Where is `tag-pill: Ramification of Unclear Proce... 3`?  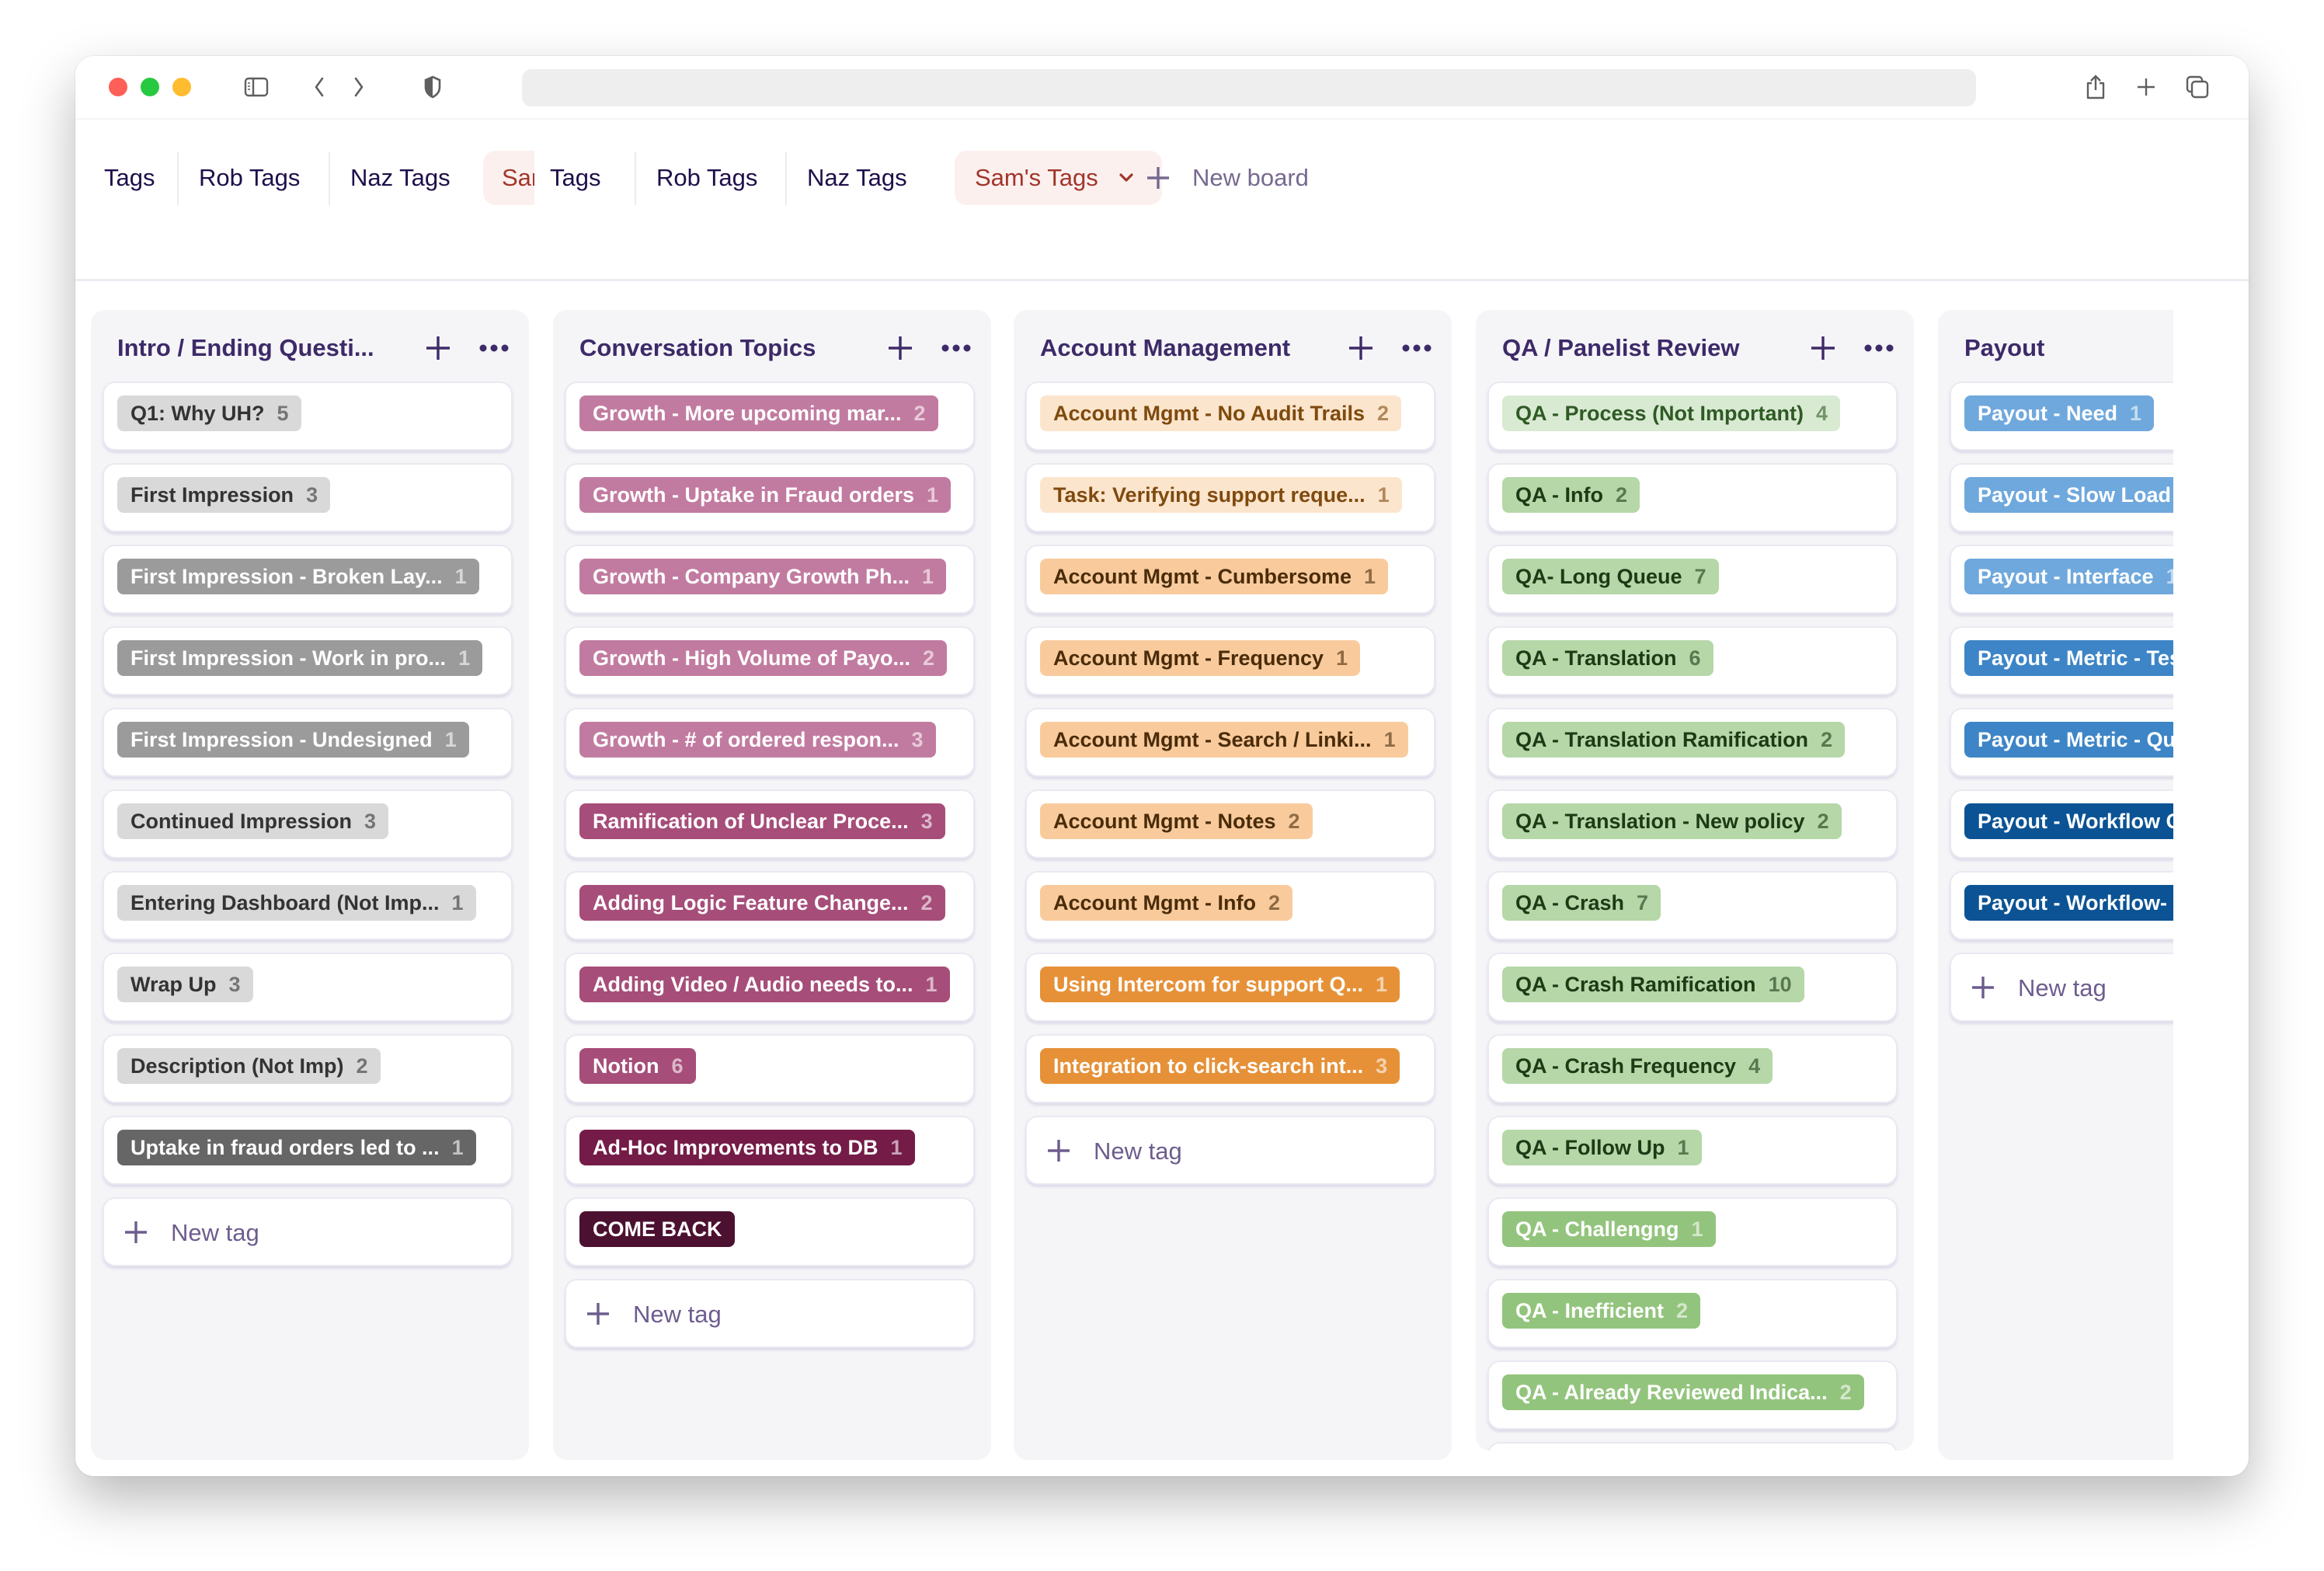 tag-pill: Ramification of Unclear Proce... 3 is located at coordinates (762, 821).